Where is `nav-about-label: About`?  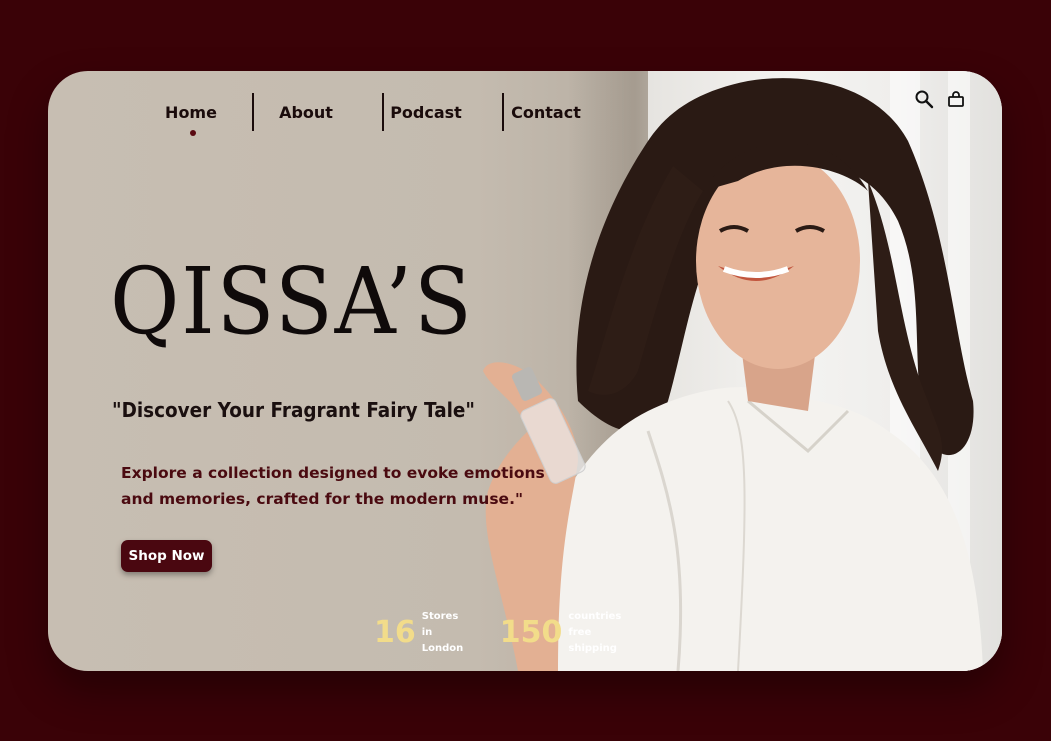 nav-about-label: About is located at coordinates (306, 112).